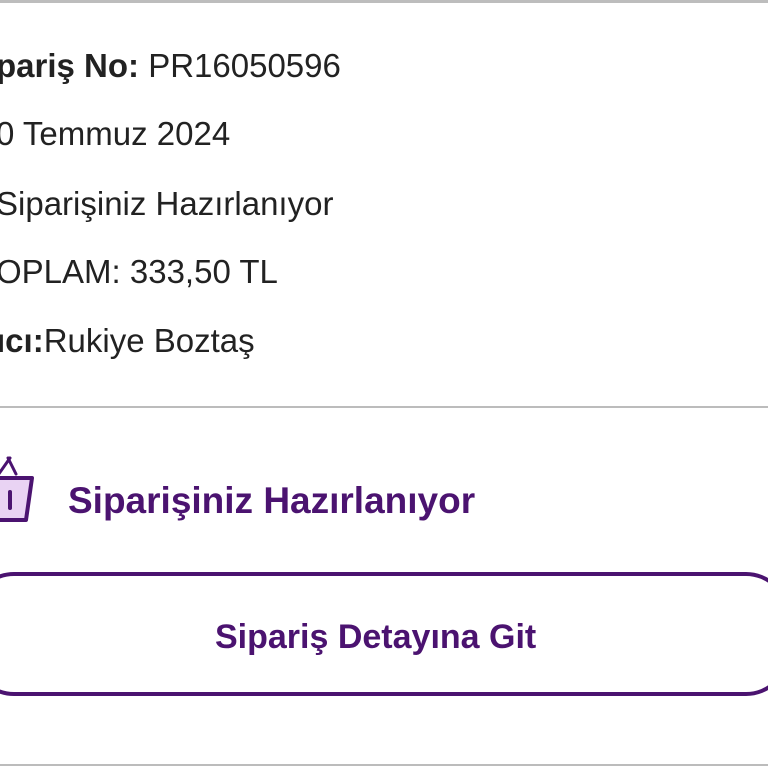 The image size is (768, 768). I want to click on order-status-line: Siparişiniz Hazırlanıyor, so click(167, 203).